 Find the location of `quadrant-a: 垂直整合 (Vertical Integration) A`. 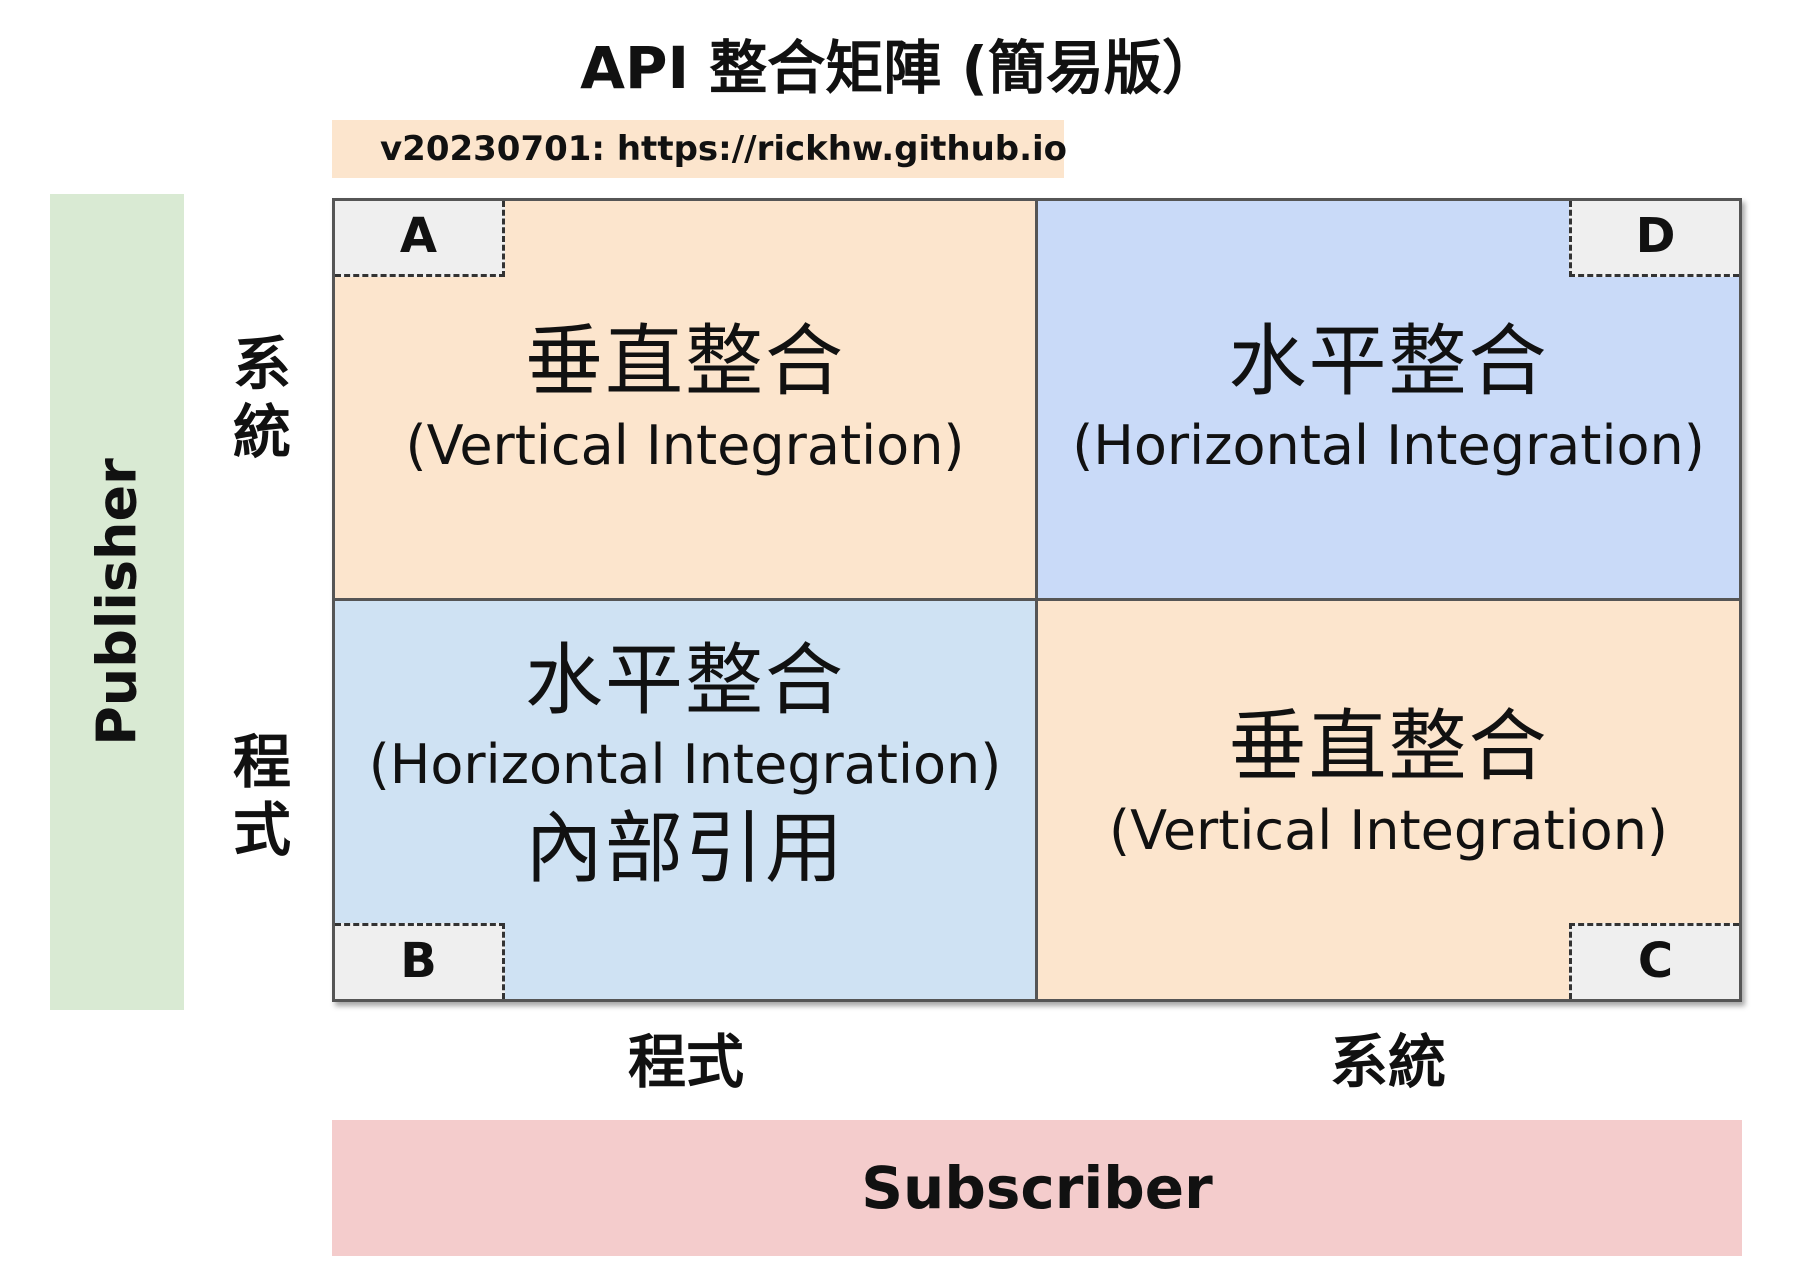

quadrant-a: 垂直整合 (Vertical Integration) A is located at coordinates (686, 401).